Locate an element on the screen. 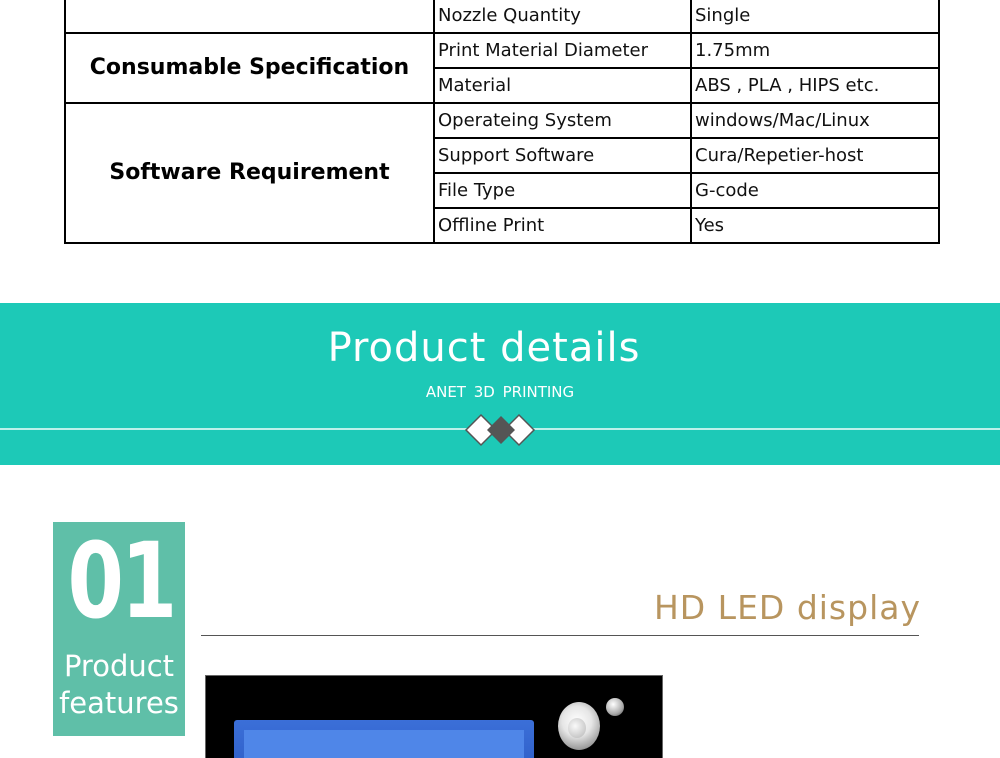  spec-label: Print Material Diameter is located at coordinates (562, 50).